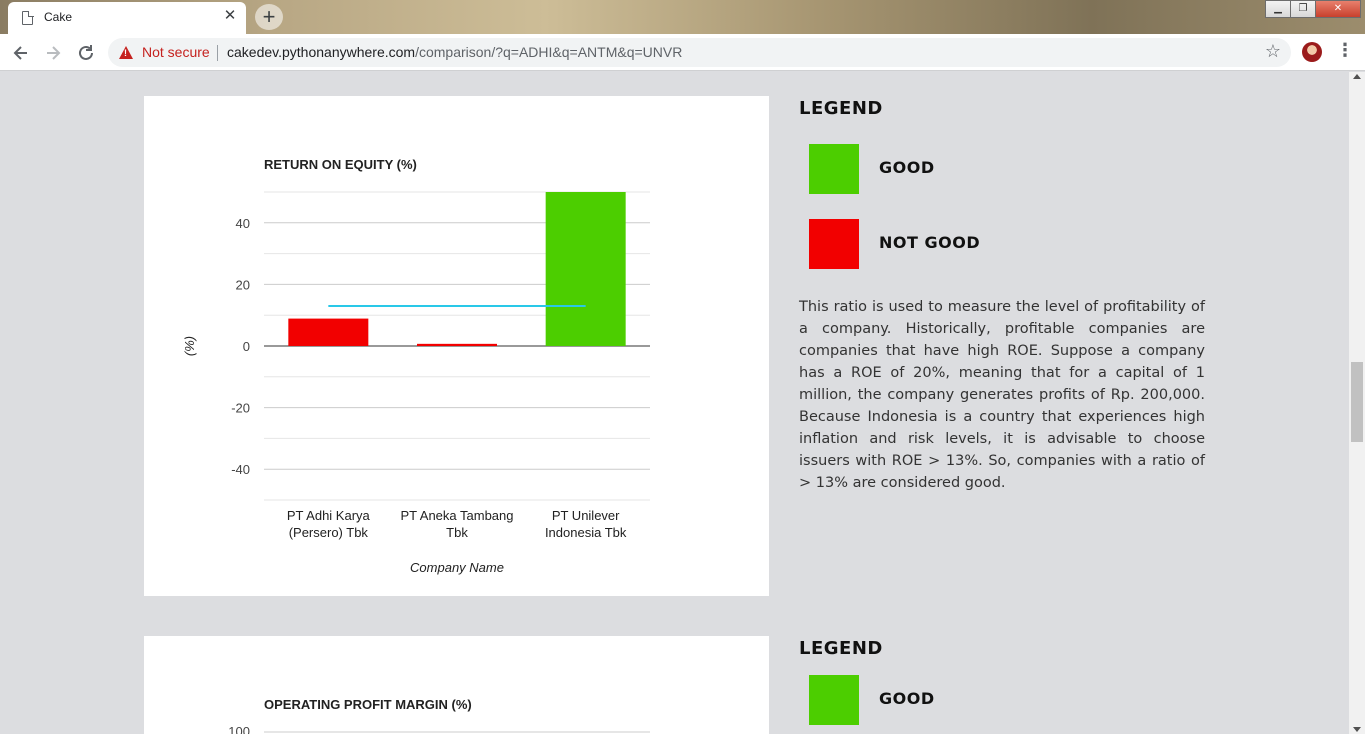 Image resolution: width=1365 pixels, height=734 pixels. I want to click on category-label: Indonesia Tbk, so click(586, 532).